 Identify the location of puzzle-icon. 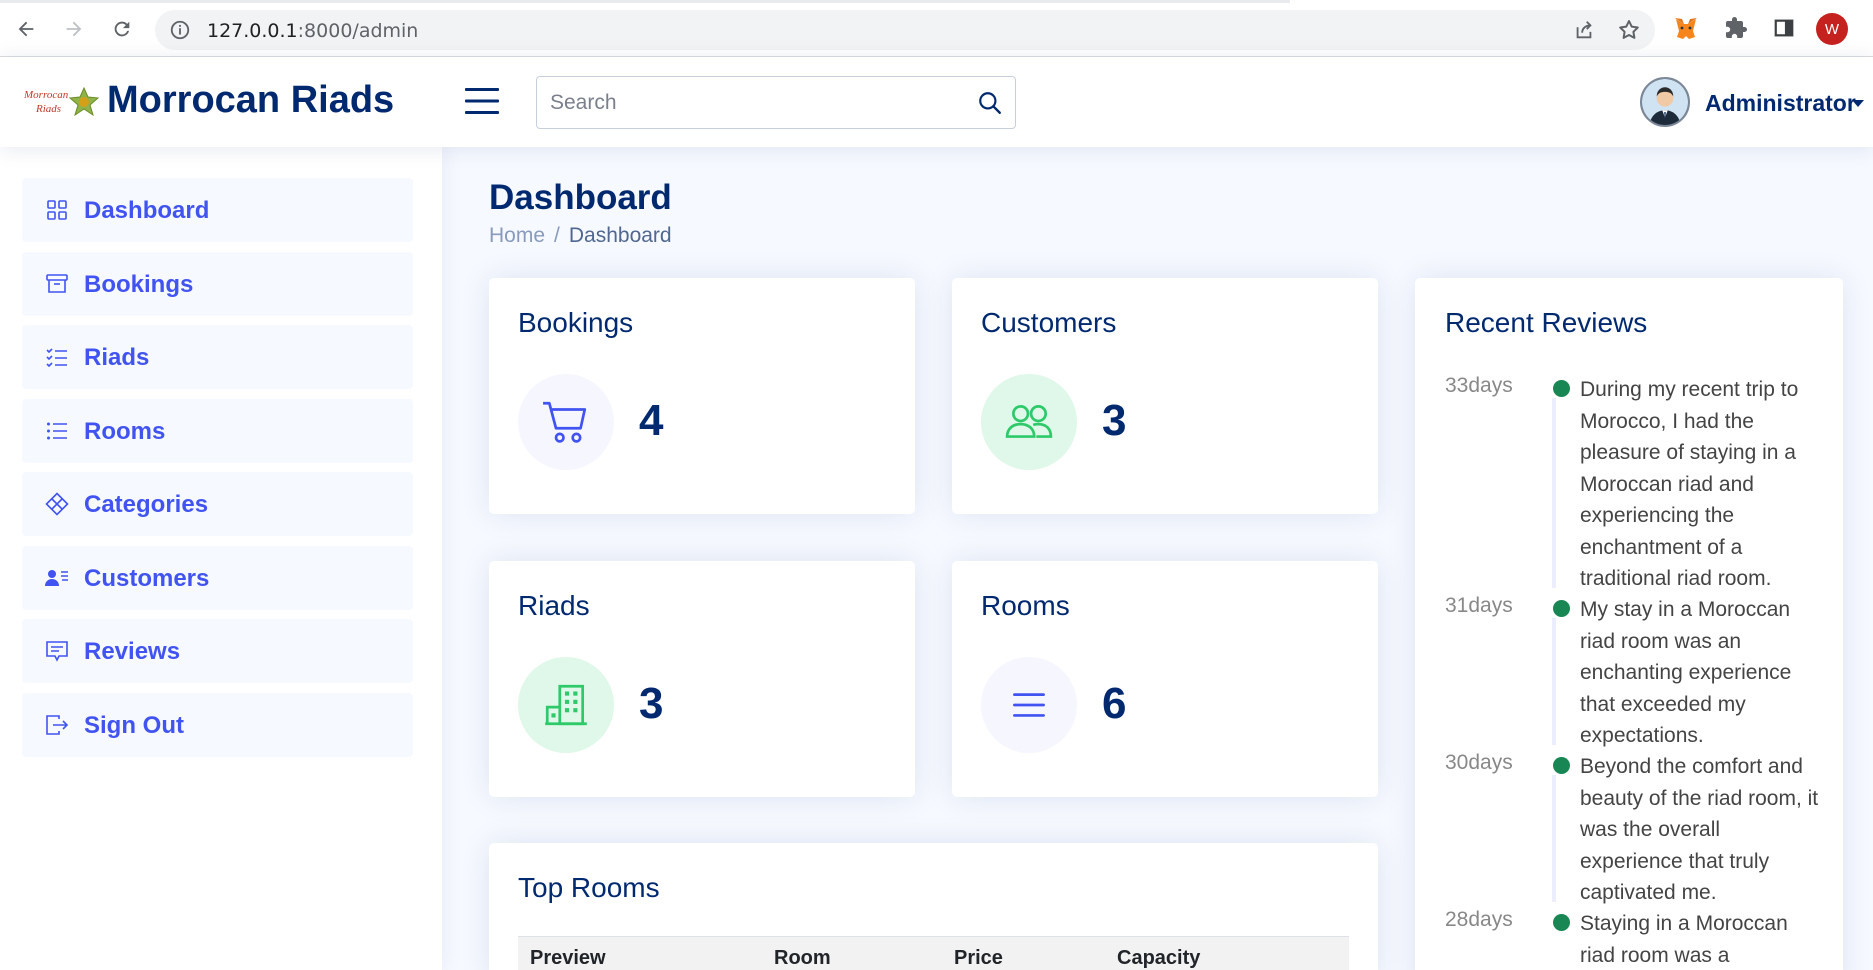
(1736, 27).